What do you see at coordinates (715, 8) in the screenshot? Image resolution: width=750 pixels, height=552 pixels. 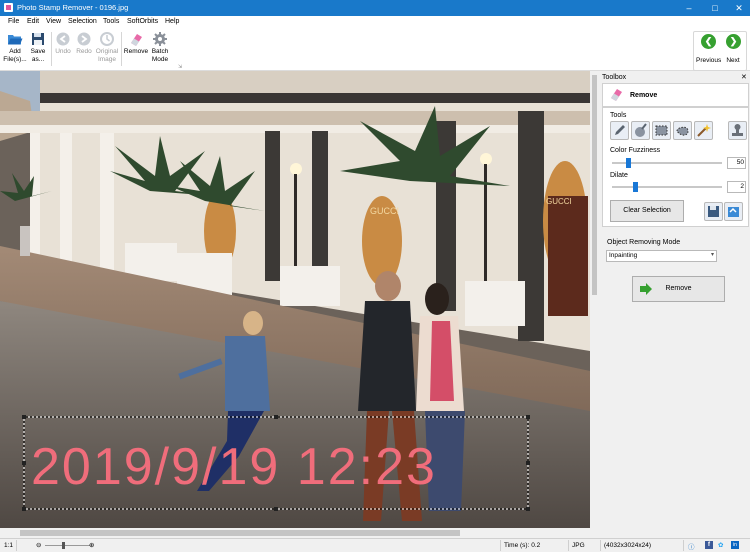 I see `maximize-button: □` at bounding box center [715, 8].